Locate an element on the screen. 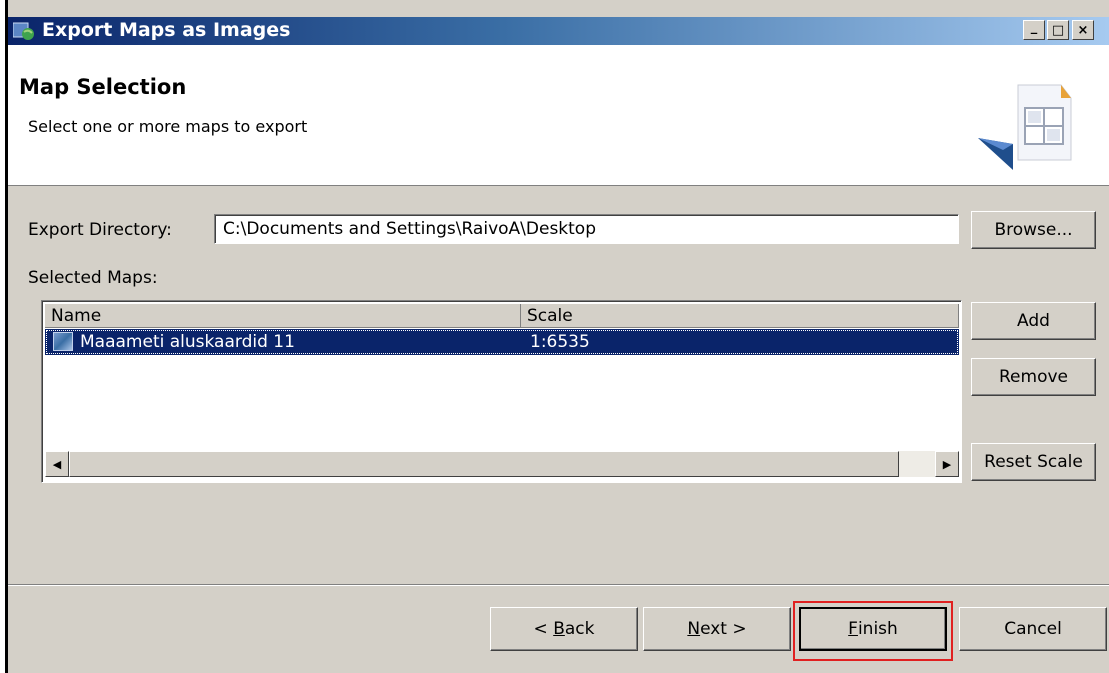  minimize-icon: _ is located at coordinates (1034, 27).